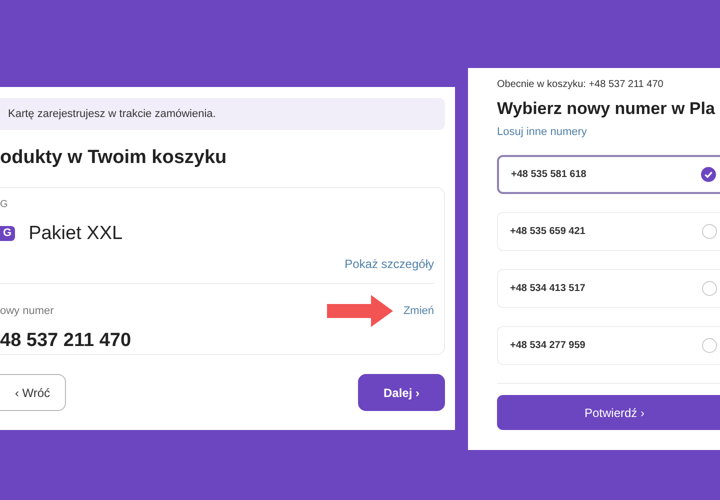  What do you see at coordinates (27, 311) in the screenshot?
I see `number-label: owy numer` at bounding box center [27, 311].